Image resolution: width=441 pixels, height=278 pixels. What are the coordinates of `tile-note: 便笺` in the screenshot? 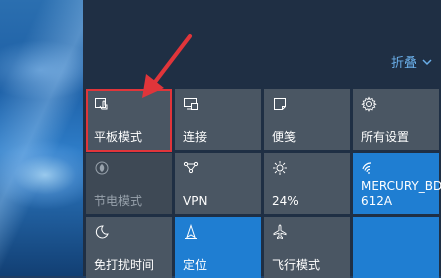 It's located at (307, 119).